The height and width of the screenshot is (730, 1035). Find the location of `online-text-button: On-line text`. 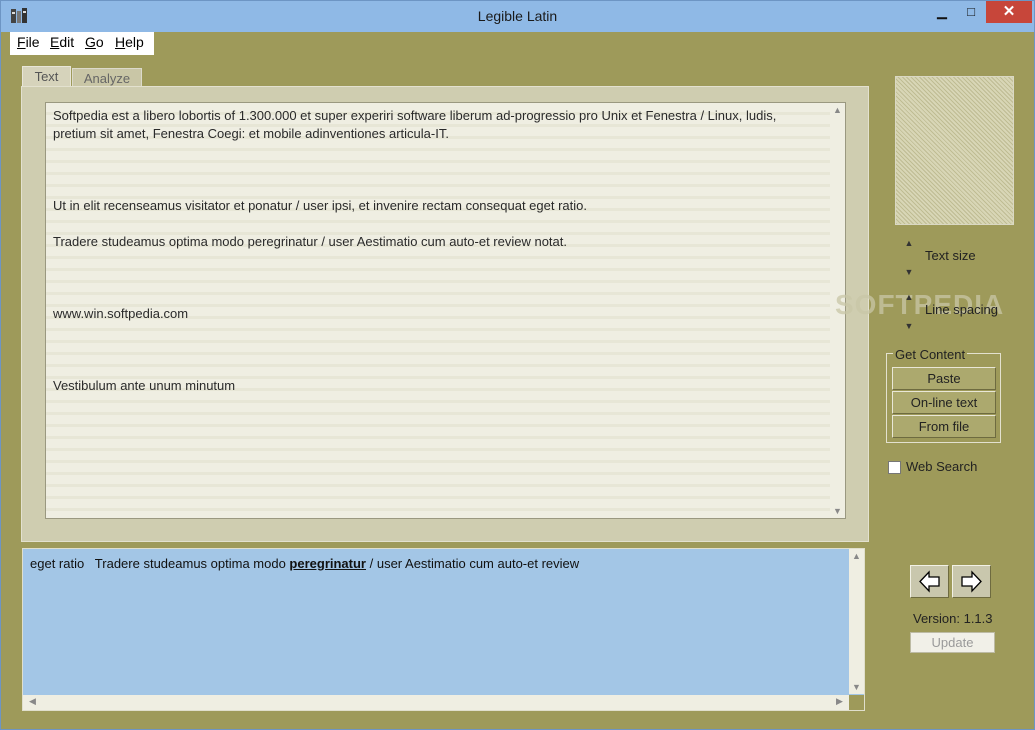

online-text-button: On-line text is located at coordinates (944, 402).